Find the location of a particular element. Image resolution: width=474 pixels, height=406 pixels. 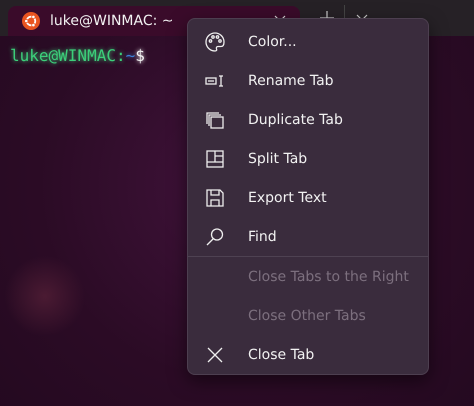

prompt-text: luke@WINMAC: is located at coordinates (68, 55).